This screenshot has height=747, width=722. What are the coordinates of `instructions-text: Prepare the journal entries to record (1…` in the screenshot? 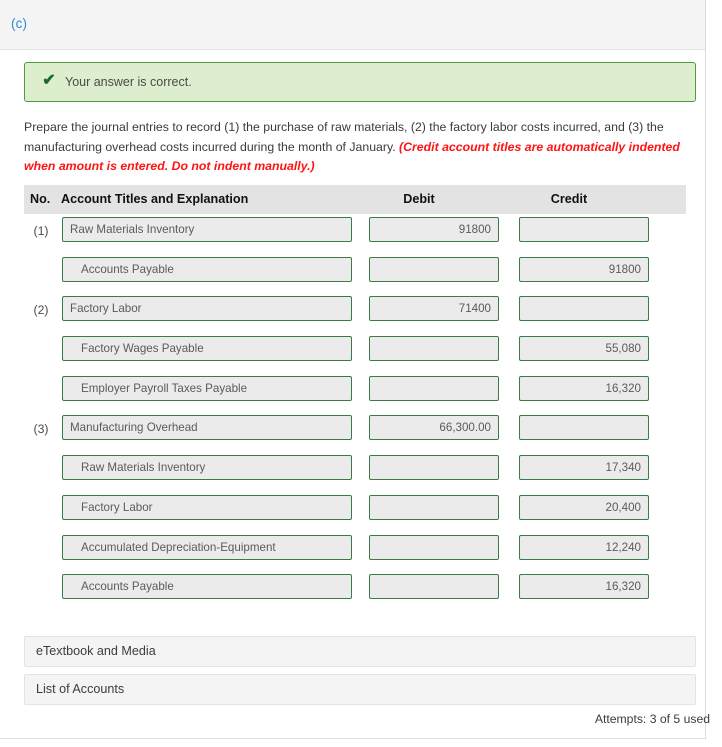 It's located at (360, 147).